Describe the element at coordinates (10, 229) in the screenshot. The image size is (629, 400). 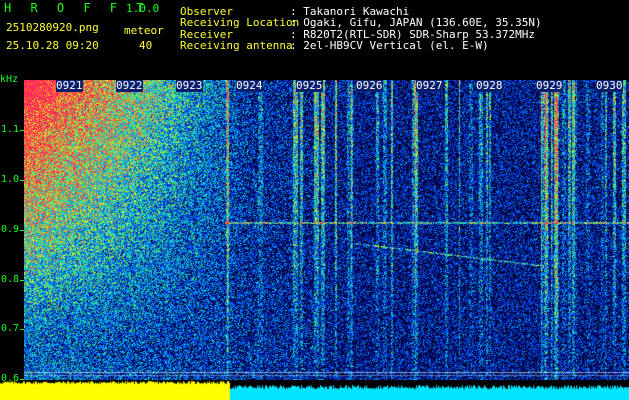
I see `y-axis-tick-label: 0.9` at that location.